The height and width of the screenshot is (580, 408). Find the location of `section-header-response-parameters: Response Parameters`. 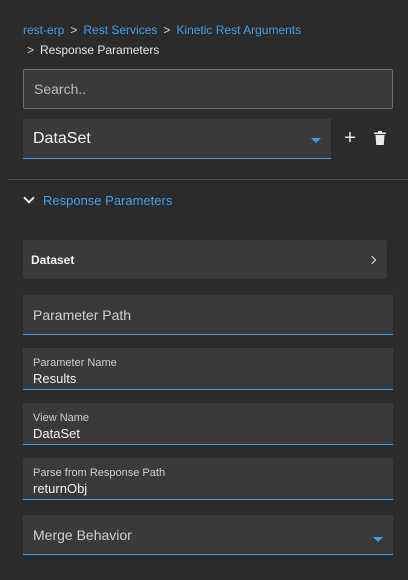

section-header-response-parameters: Response Parameters is located at coordinates (97, 200).